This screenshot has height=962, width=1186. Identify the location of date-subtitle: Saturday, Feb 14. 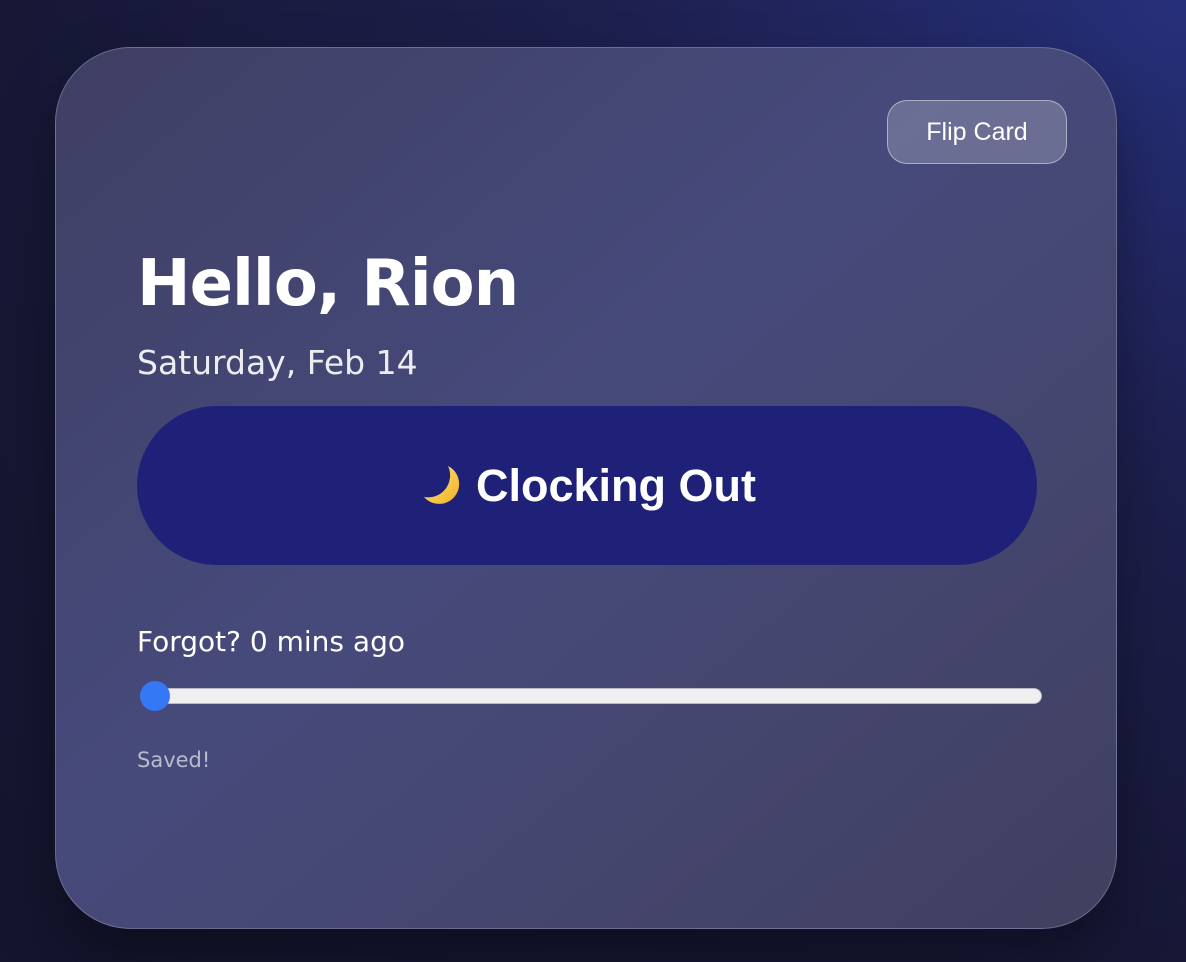
(277, 362).